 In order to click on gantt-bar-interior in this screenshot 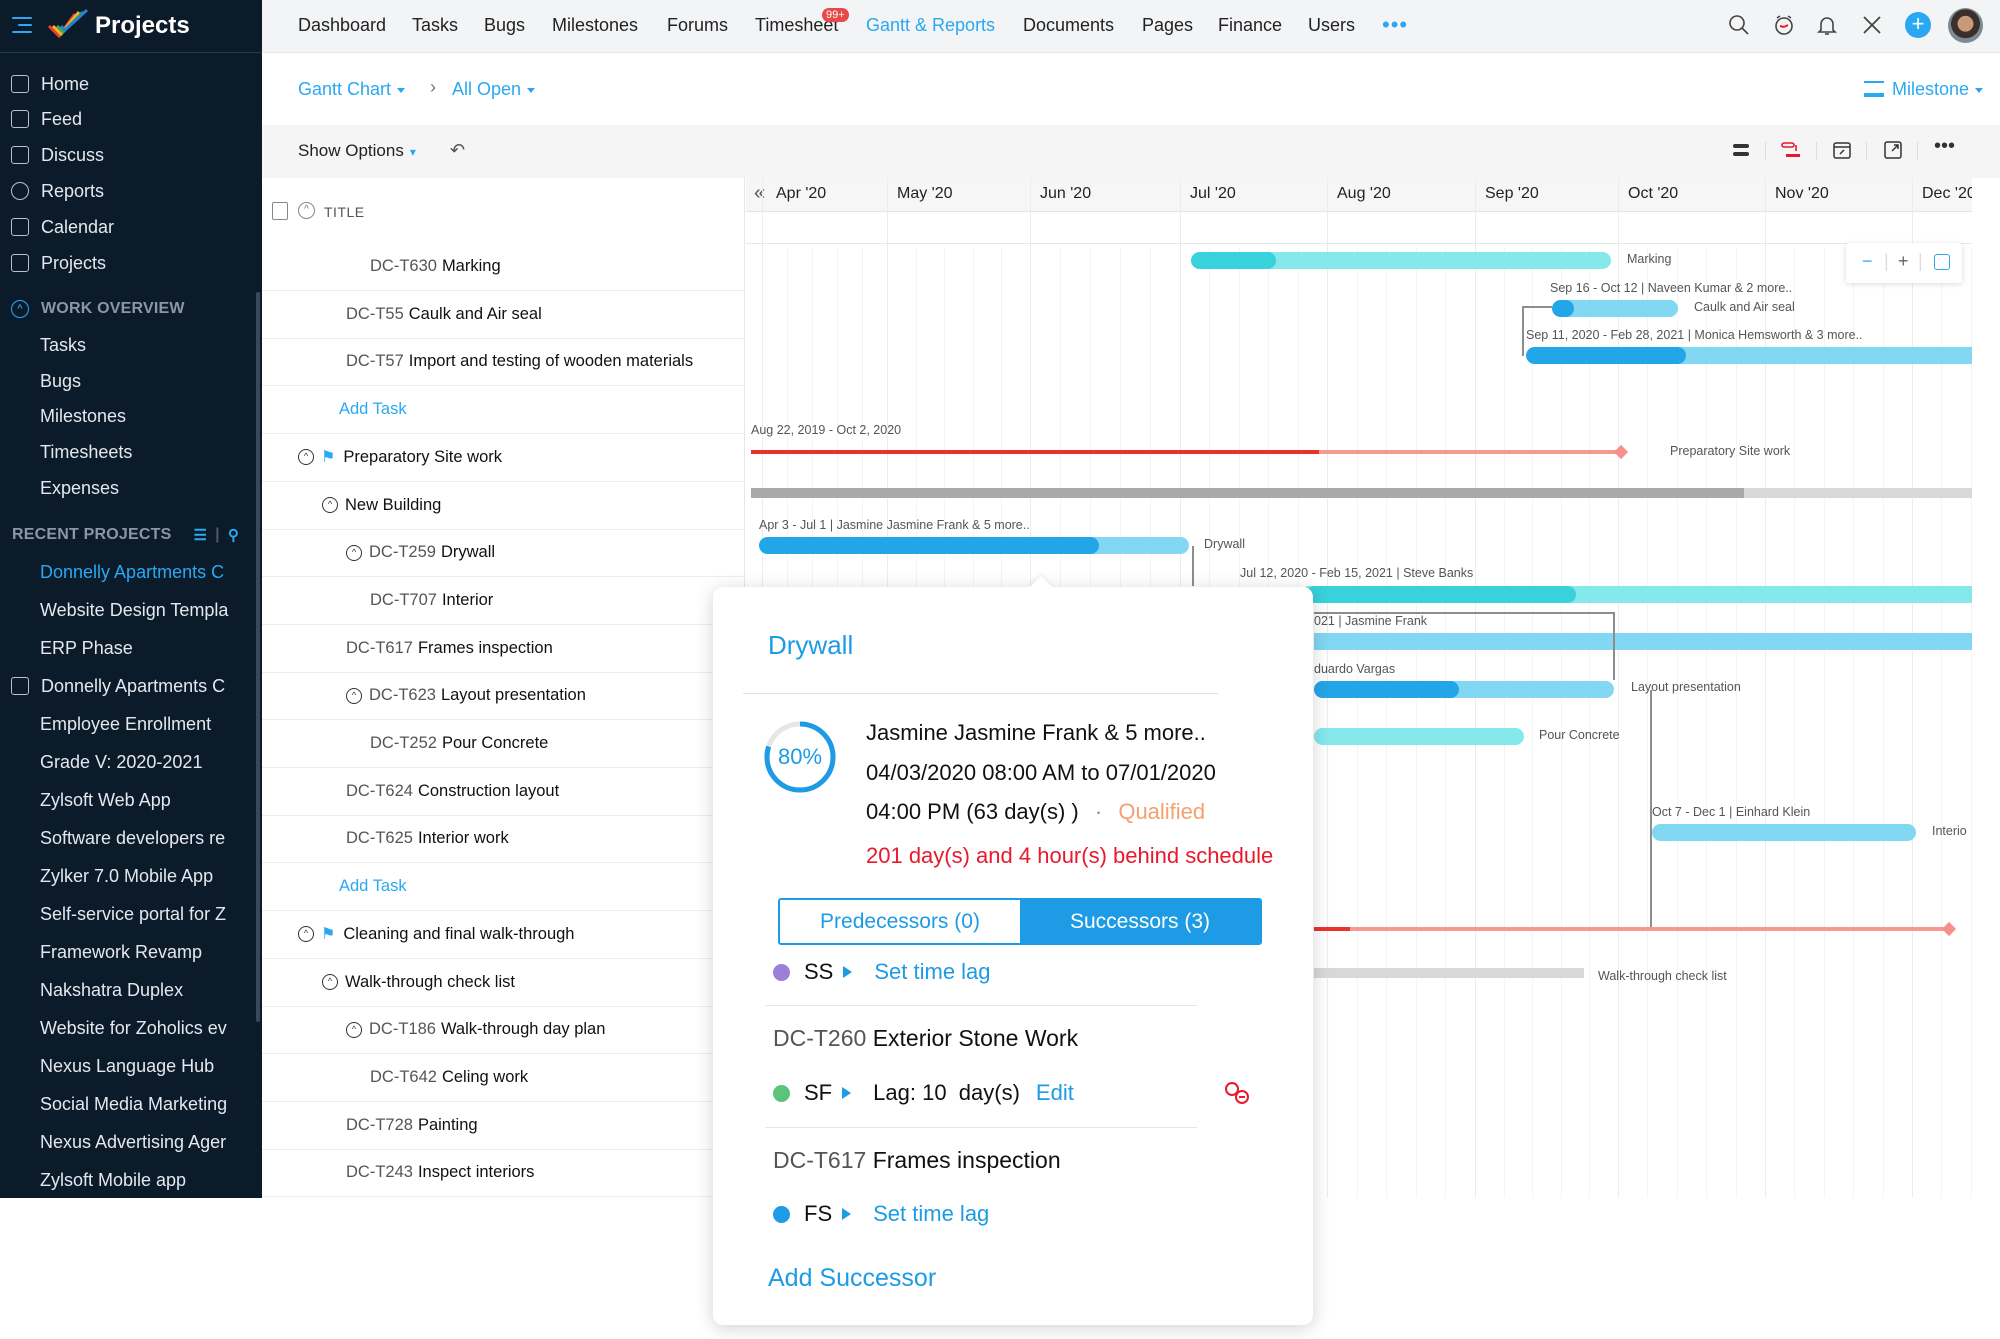, I will do `click(1639, 594)`.